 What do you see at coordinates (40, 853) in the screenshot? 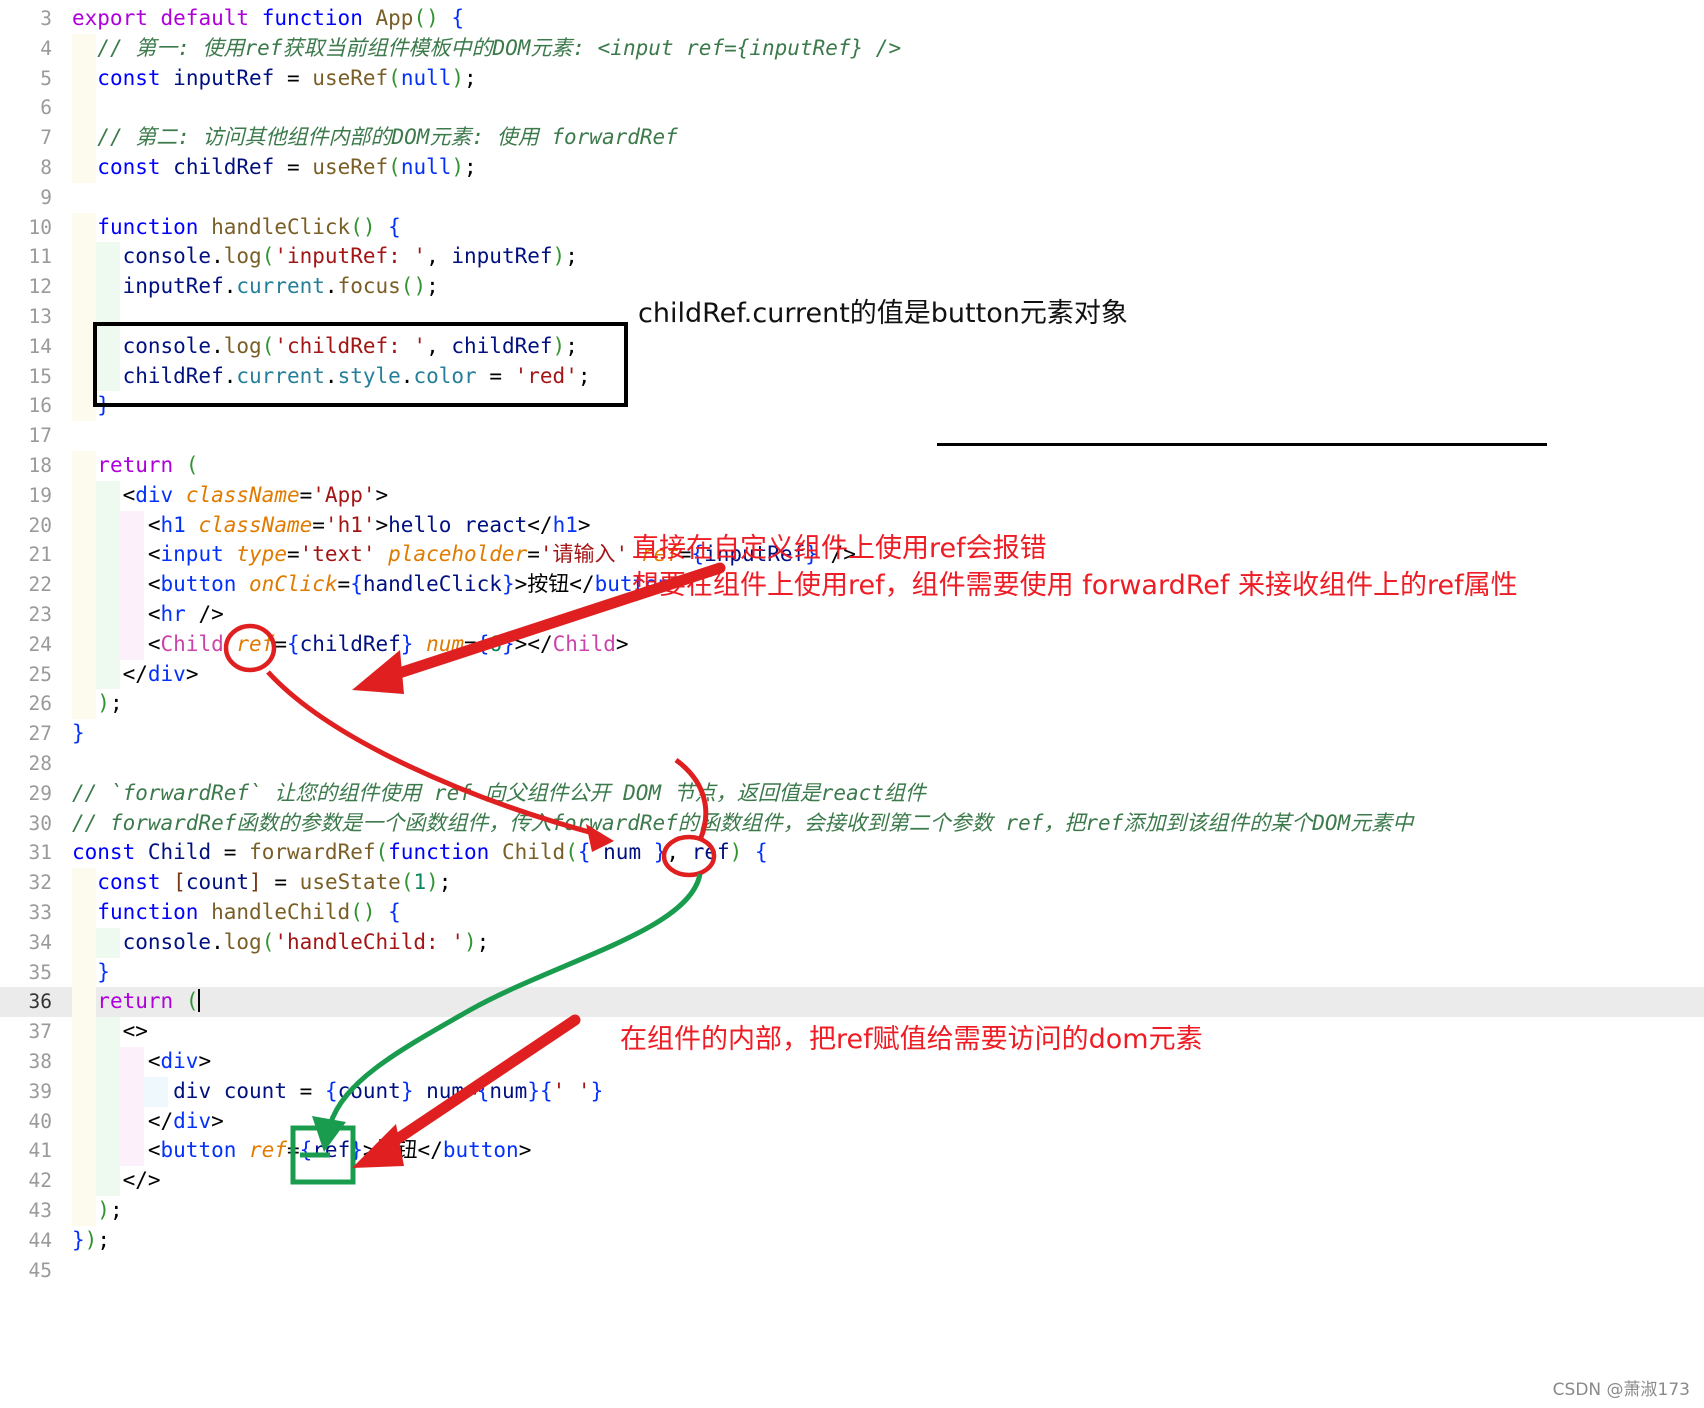
I see `line-number: 31` at bounding box center [40, 853].